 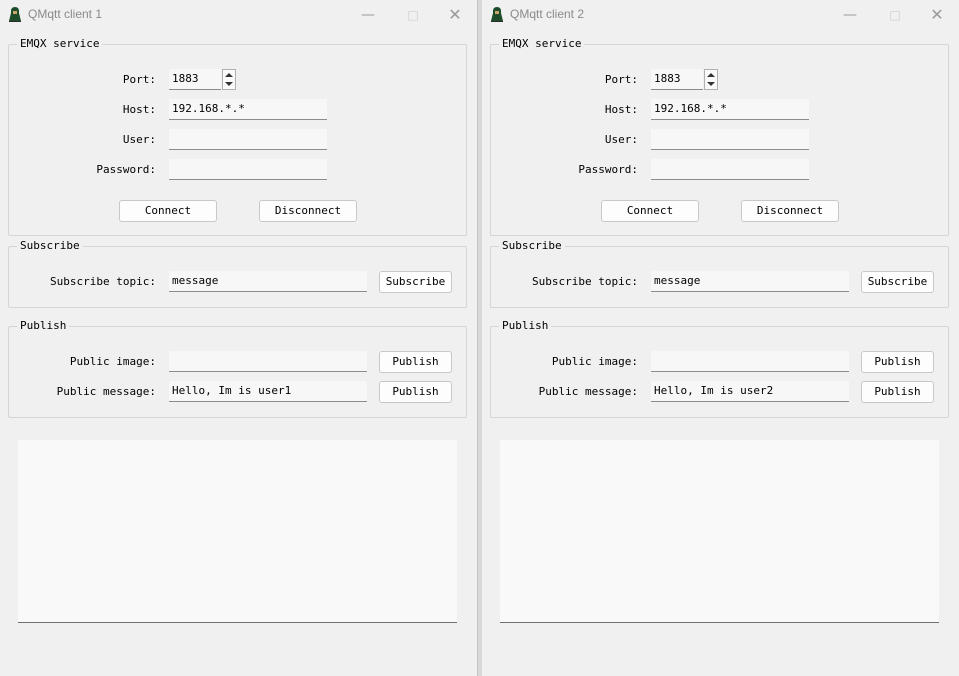 What do you see at coordinates (238, 15) in the screenshot?
I see `title-bar: QMqtt client 1 — □ ✕` at bounding box center [238, 15].